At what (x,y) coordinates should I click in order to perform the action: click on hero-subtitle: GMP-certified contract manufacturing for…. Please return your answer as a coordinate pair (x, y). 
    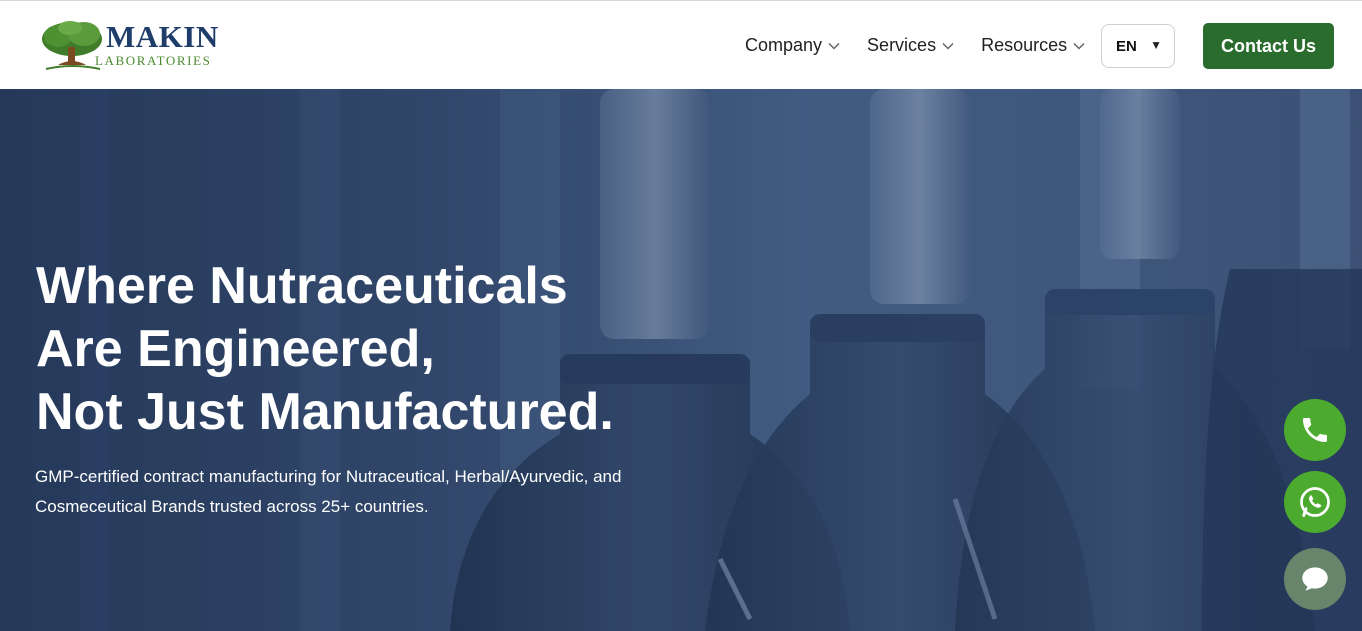
    Looking at the image, I should click on (355, 492).